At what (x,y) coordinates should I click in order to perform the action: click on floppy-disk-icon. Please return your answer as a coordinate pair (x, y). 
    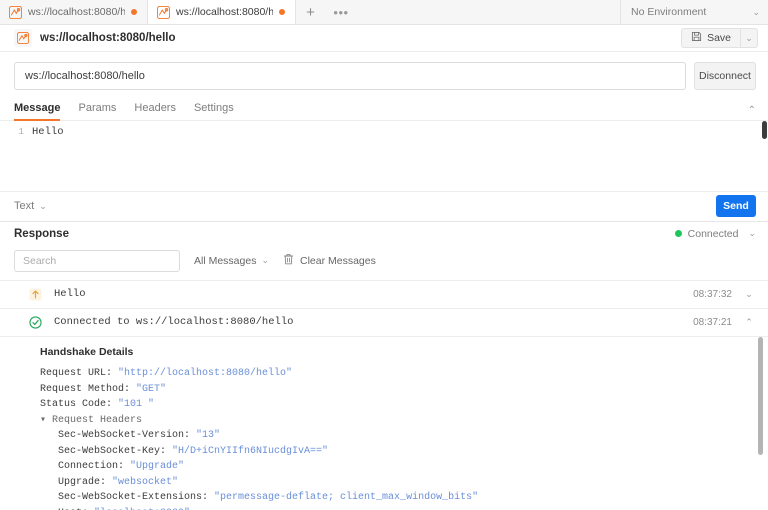
    Looking at the image, I should click on (696, 38).